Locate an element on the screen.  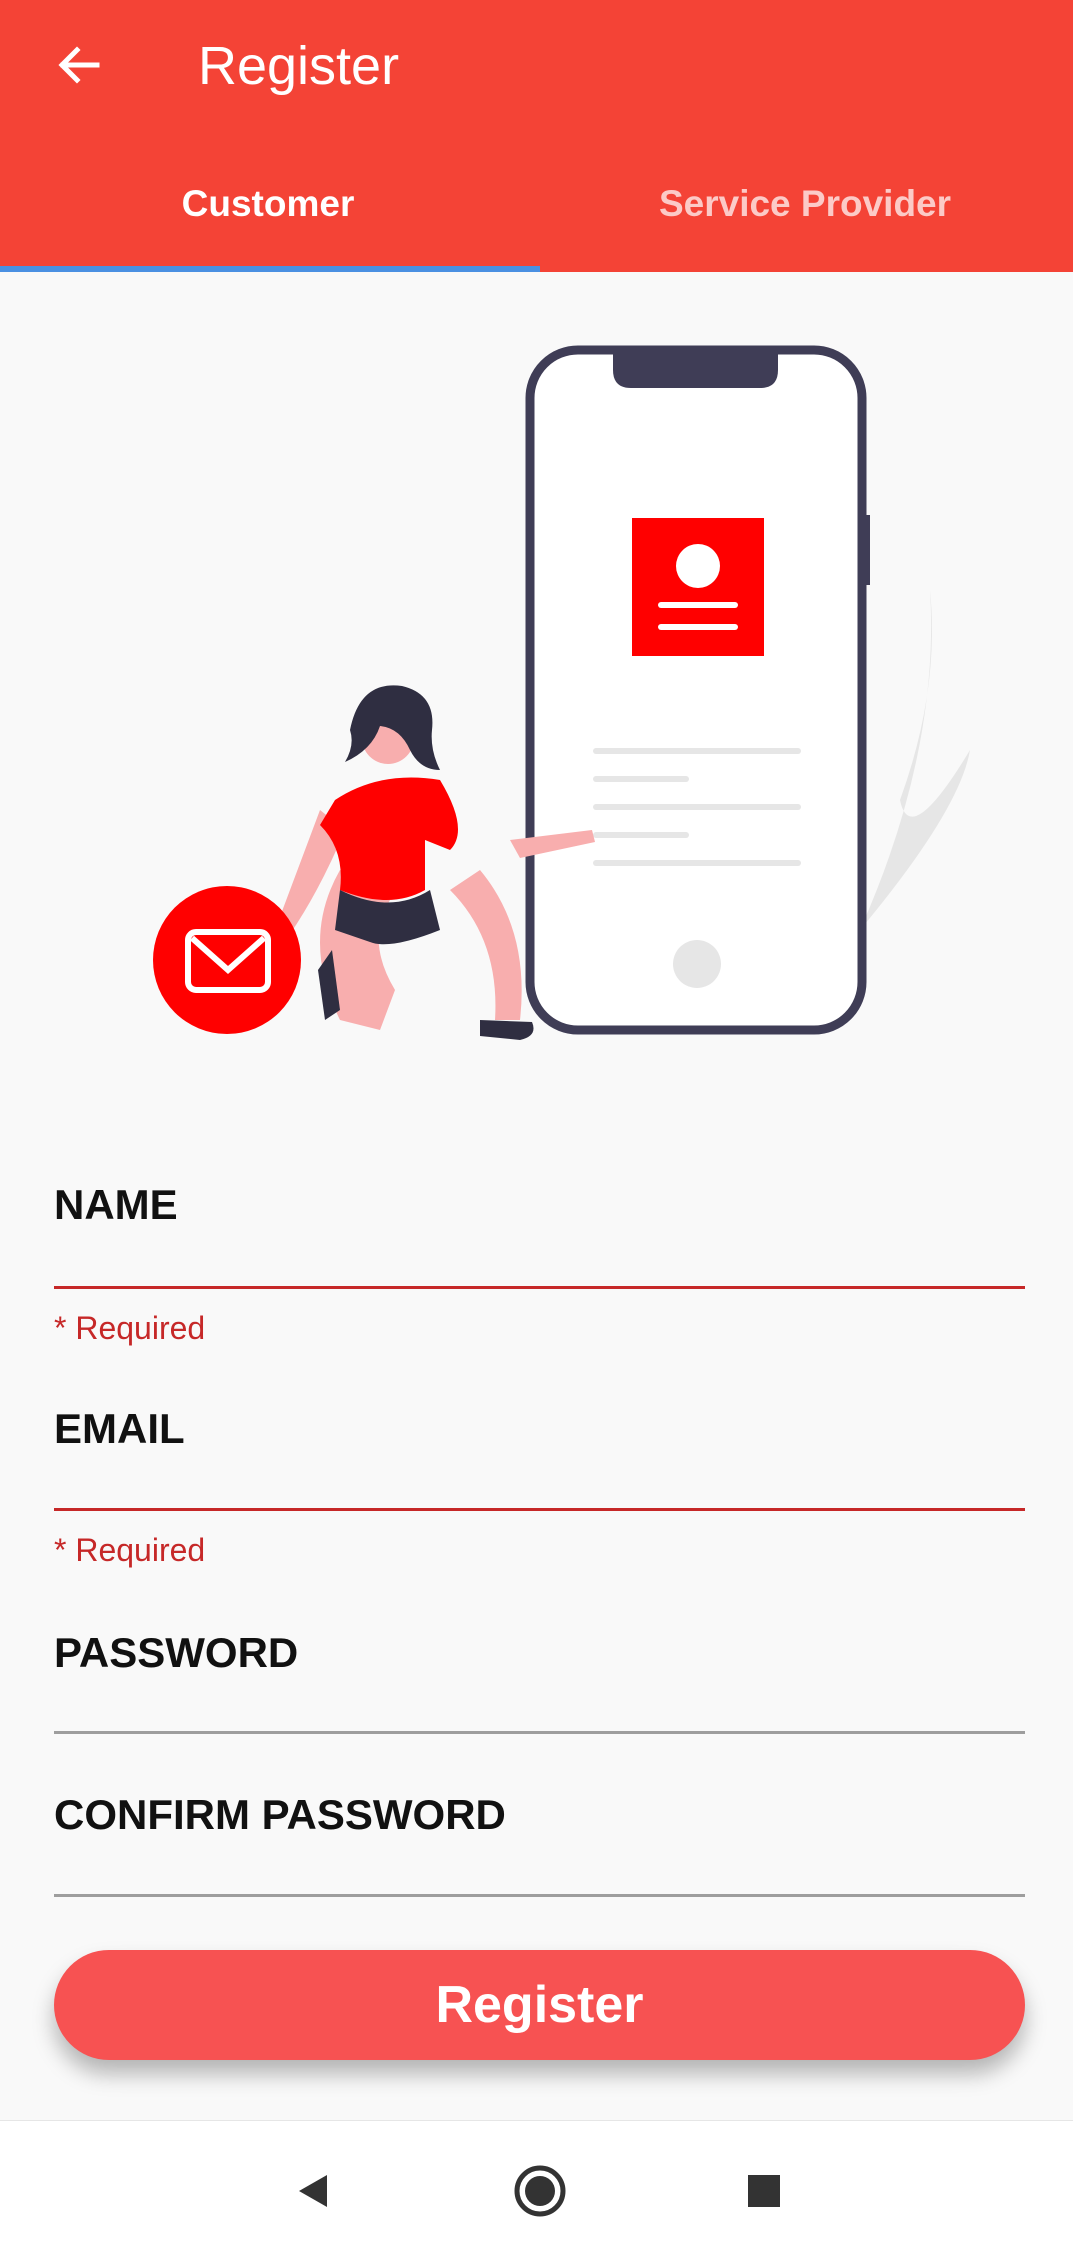
recents-square-icon is located at coordinates (764, 2191).